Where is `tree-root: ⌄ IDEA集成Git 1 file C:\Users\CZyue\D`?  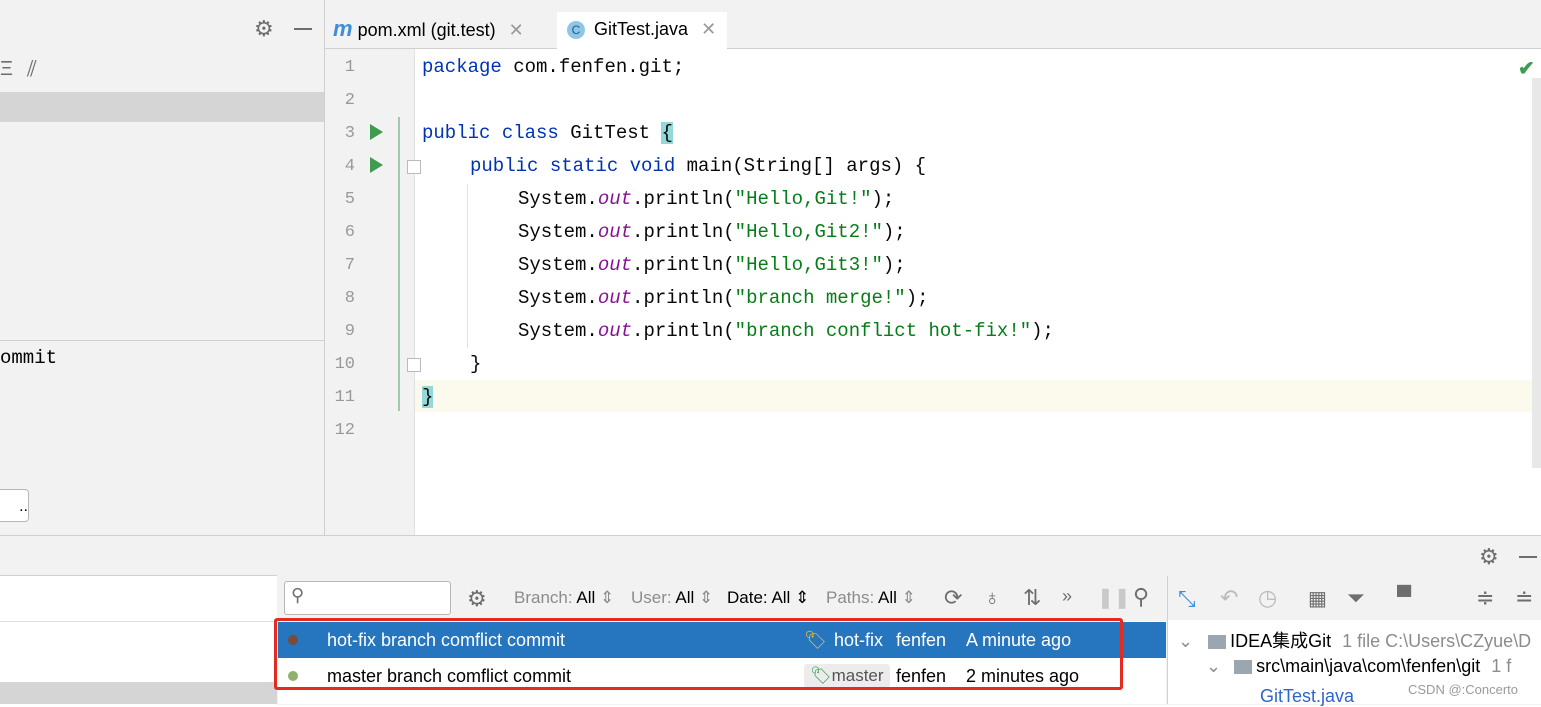
tree-root: ⌄ IDEA集成Git 1 file C:\Users\CZyue\D is located at coordinates (1354, 640).